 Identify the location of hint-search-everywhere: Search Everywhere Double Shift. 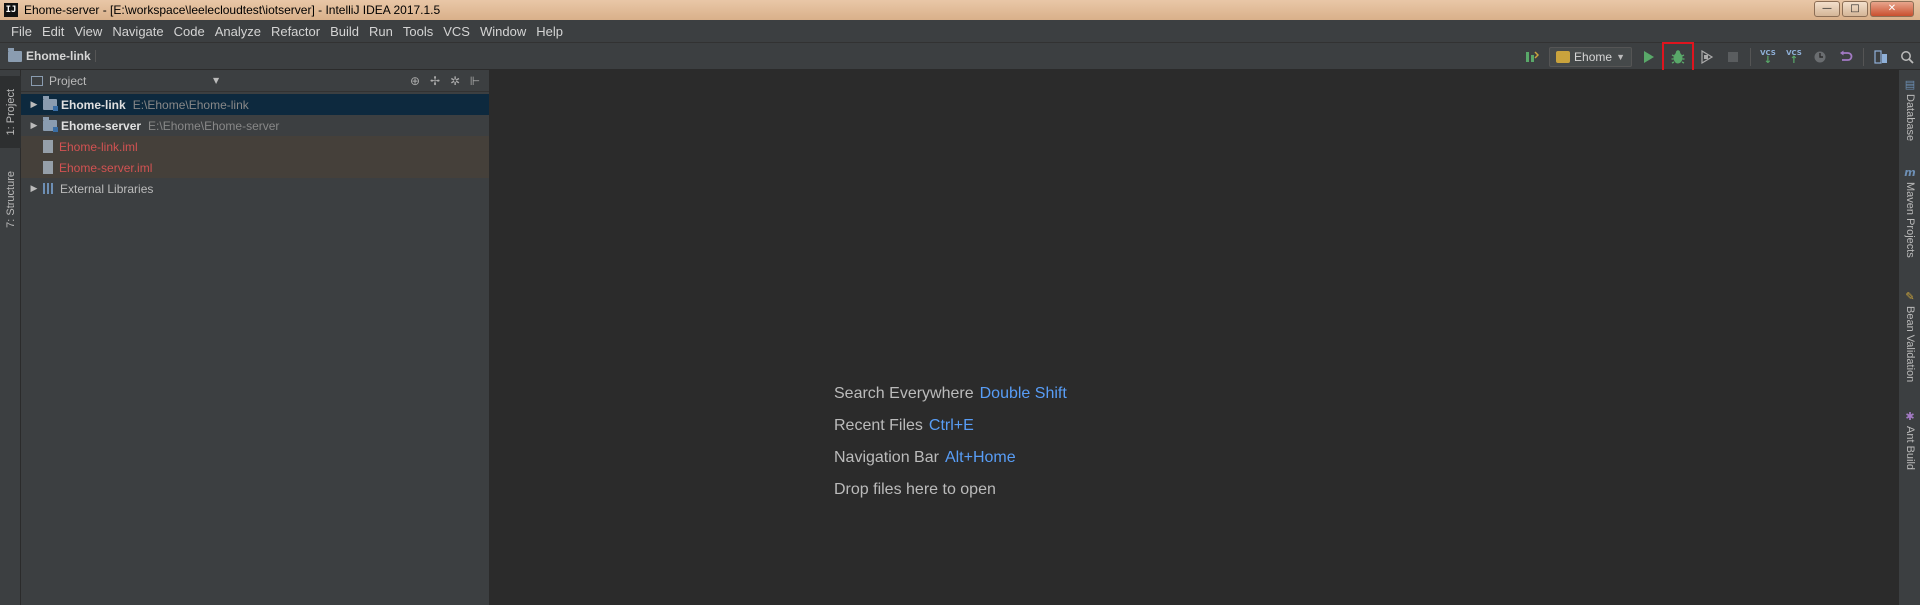
(950, 401).